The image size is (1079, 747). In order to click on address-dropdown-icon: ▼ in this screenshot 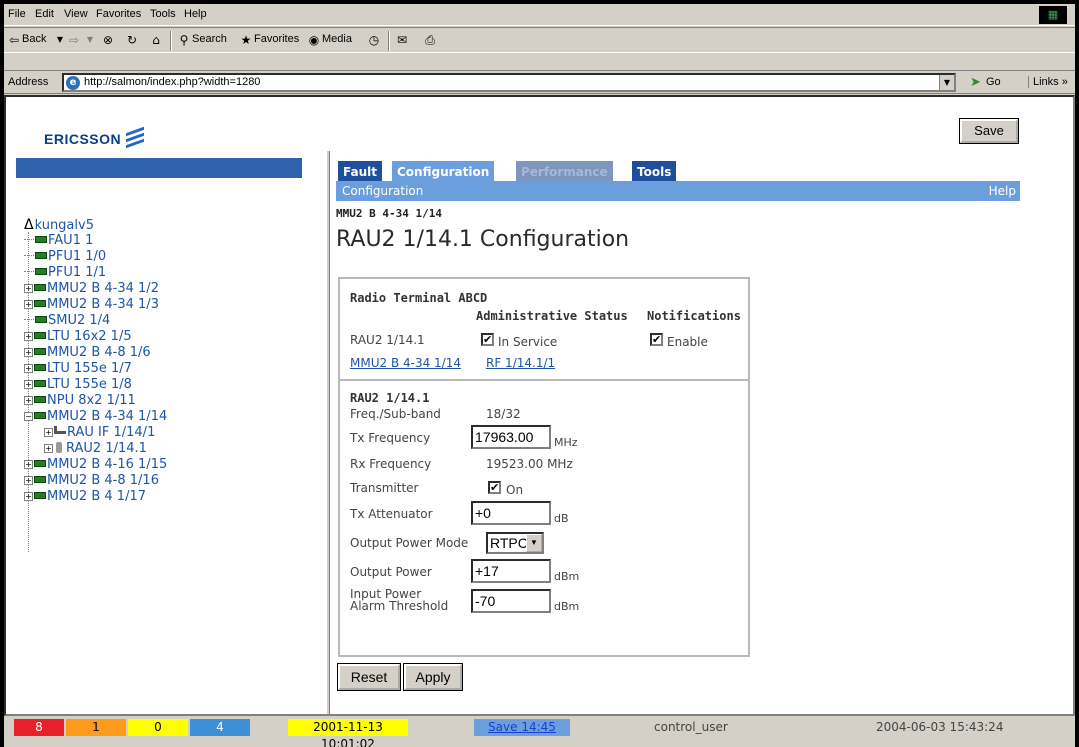, I will do `click(946, 82)`.